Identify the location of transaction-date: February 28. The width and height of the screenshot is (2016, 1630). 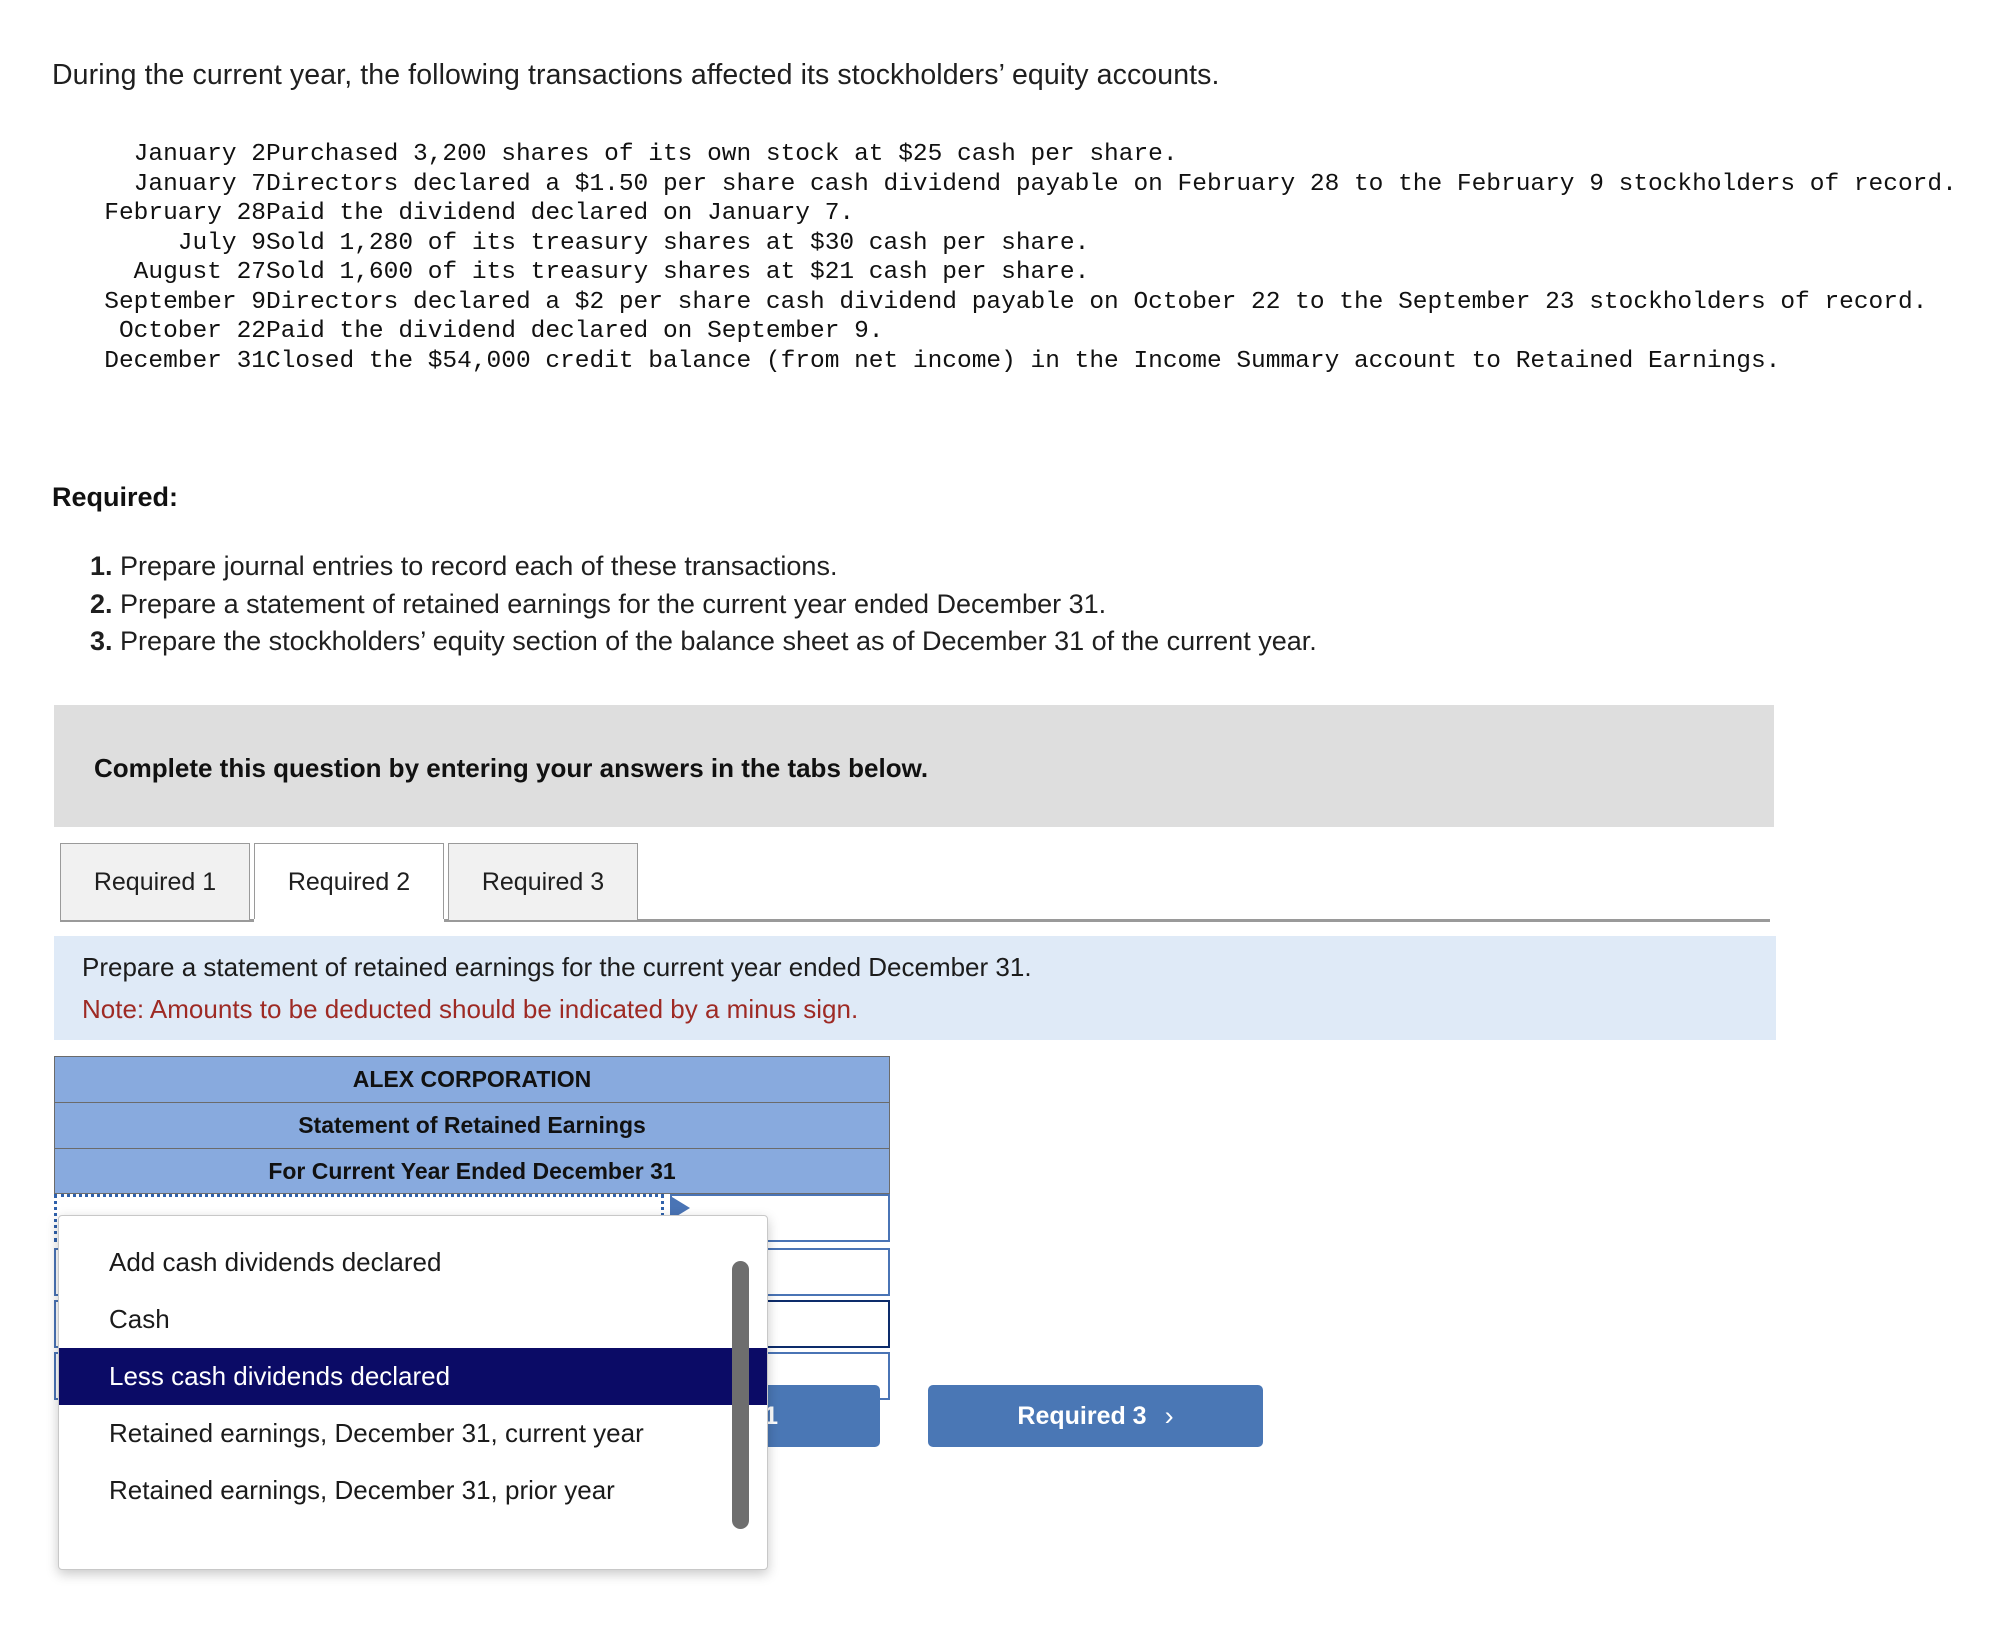
(185, 213).